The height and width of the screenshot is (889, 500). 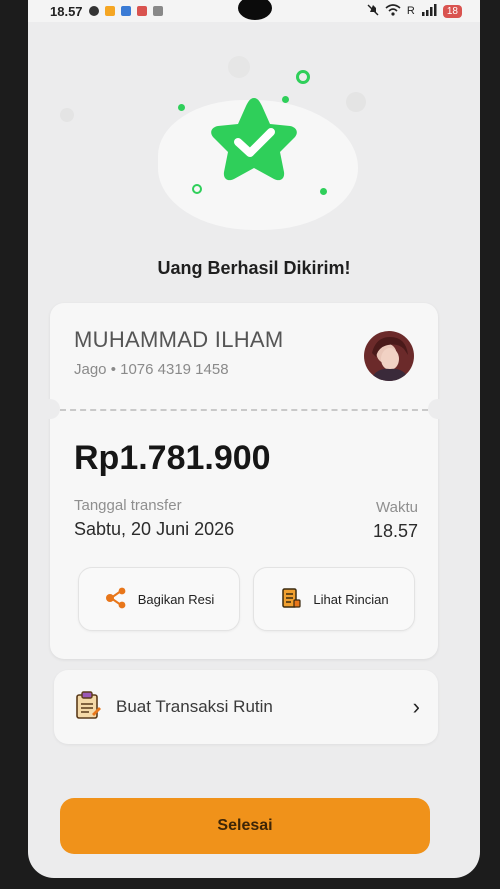 What do you see at coordinates (128, 505) in the screenshot?
I see `date-label: Tanggal transfer` at bounding box center [128, 505].